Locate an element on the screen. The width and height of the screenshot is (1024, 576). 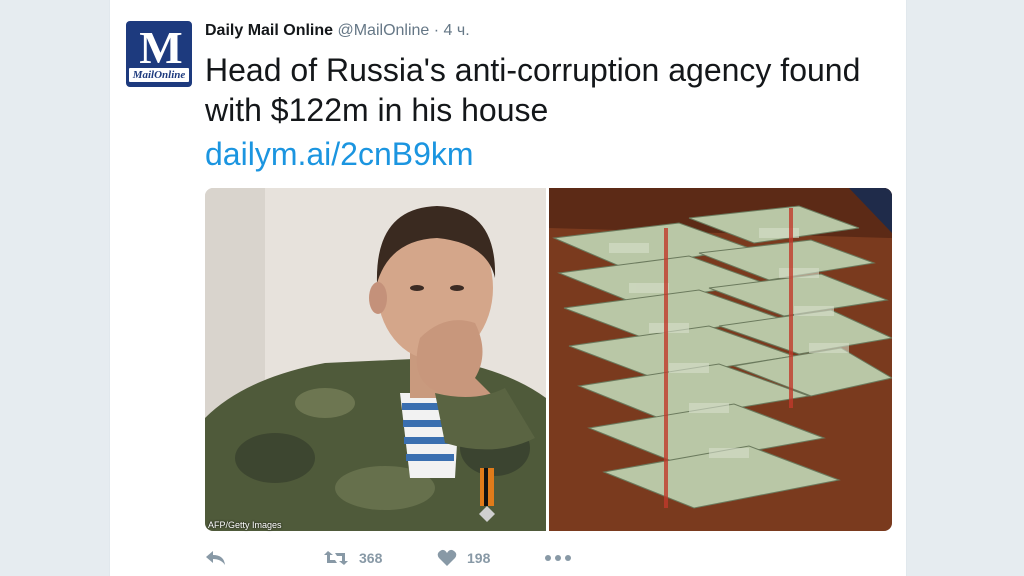
more-dots-icon is located at coordinates (558, 558).